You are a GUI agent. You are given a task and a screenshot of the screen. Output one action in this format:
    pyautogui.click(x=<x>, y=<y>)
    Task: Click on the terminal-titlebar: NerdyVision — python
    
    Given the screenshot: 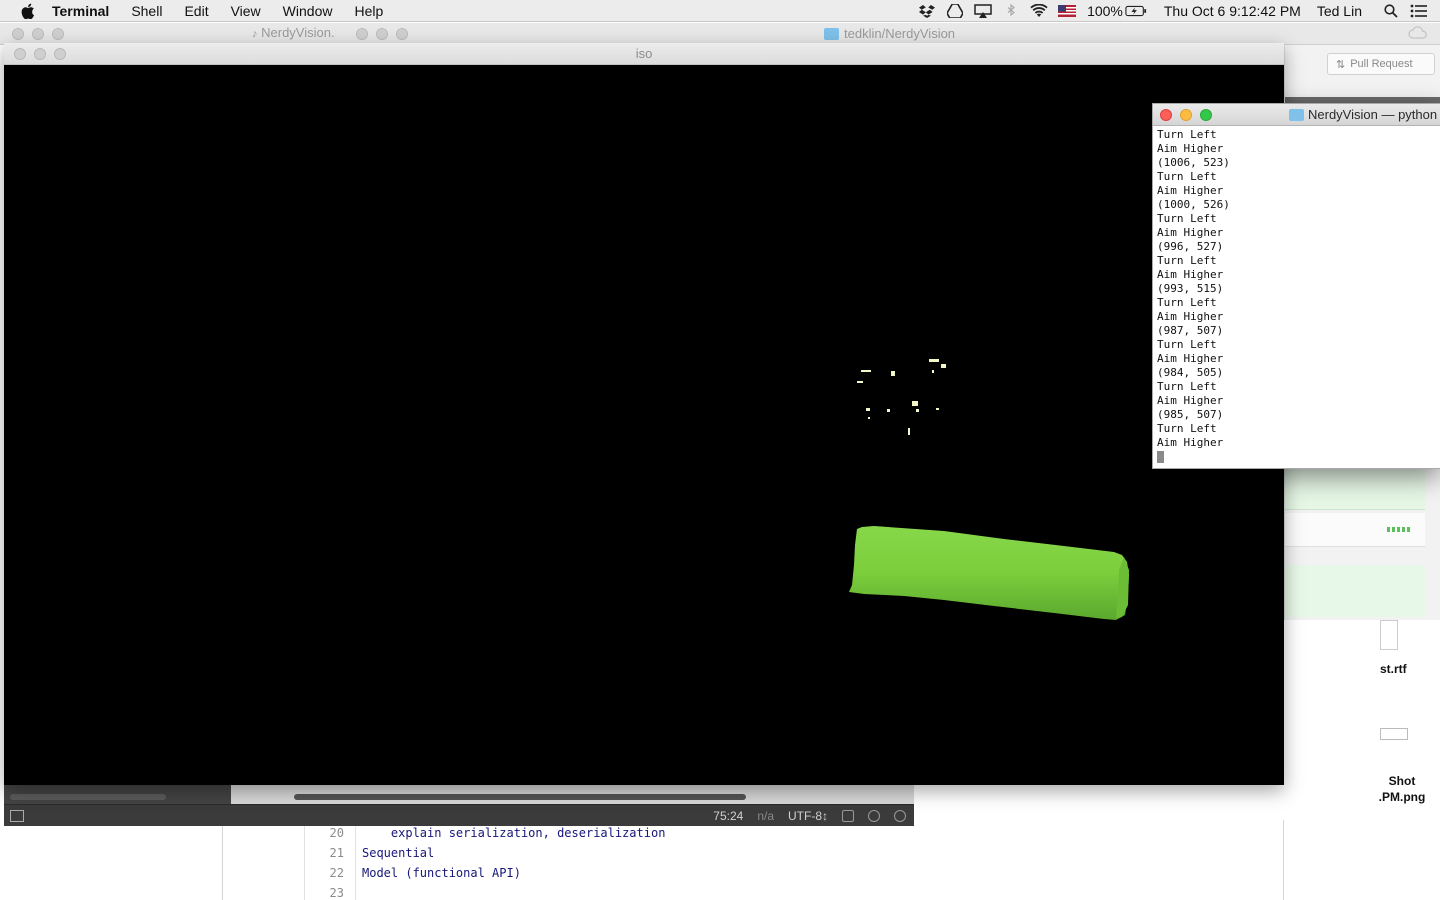 What is the action you would take?
    pyautogui.click(x=1296, y=115)
    